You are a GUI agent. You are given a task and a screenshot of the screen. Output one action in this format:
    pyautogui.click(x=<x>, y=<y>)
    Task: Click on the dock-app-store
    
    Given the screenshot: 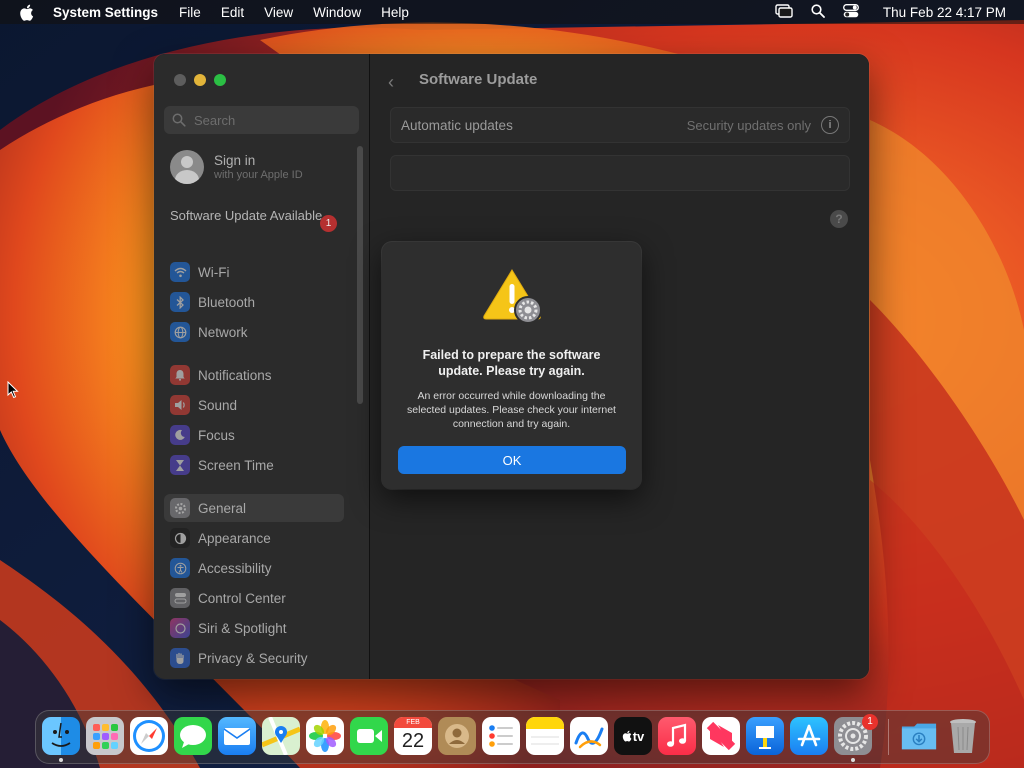 What is the action you would take?
    pyautogui.click(x=809, y=736)
    